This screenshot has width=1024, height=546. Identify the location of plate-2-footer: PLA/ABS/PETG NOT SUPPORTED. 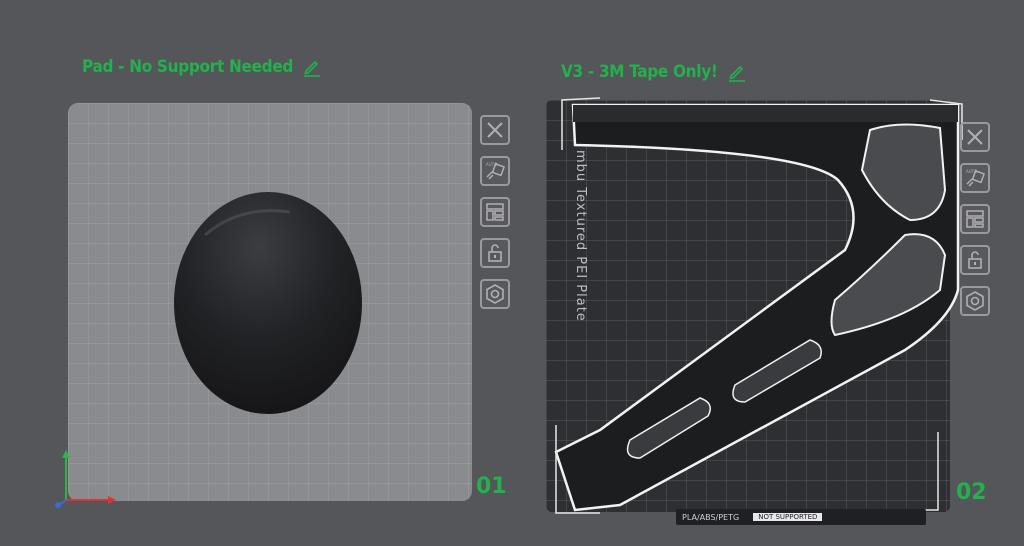
(801, 517).